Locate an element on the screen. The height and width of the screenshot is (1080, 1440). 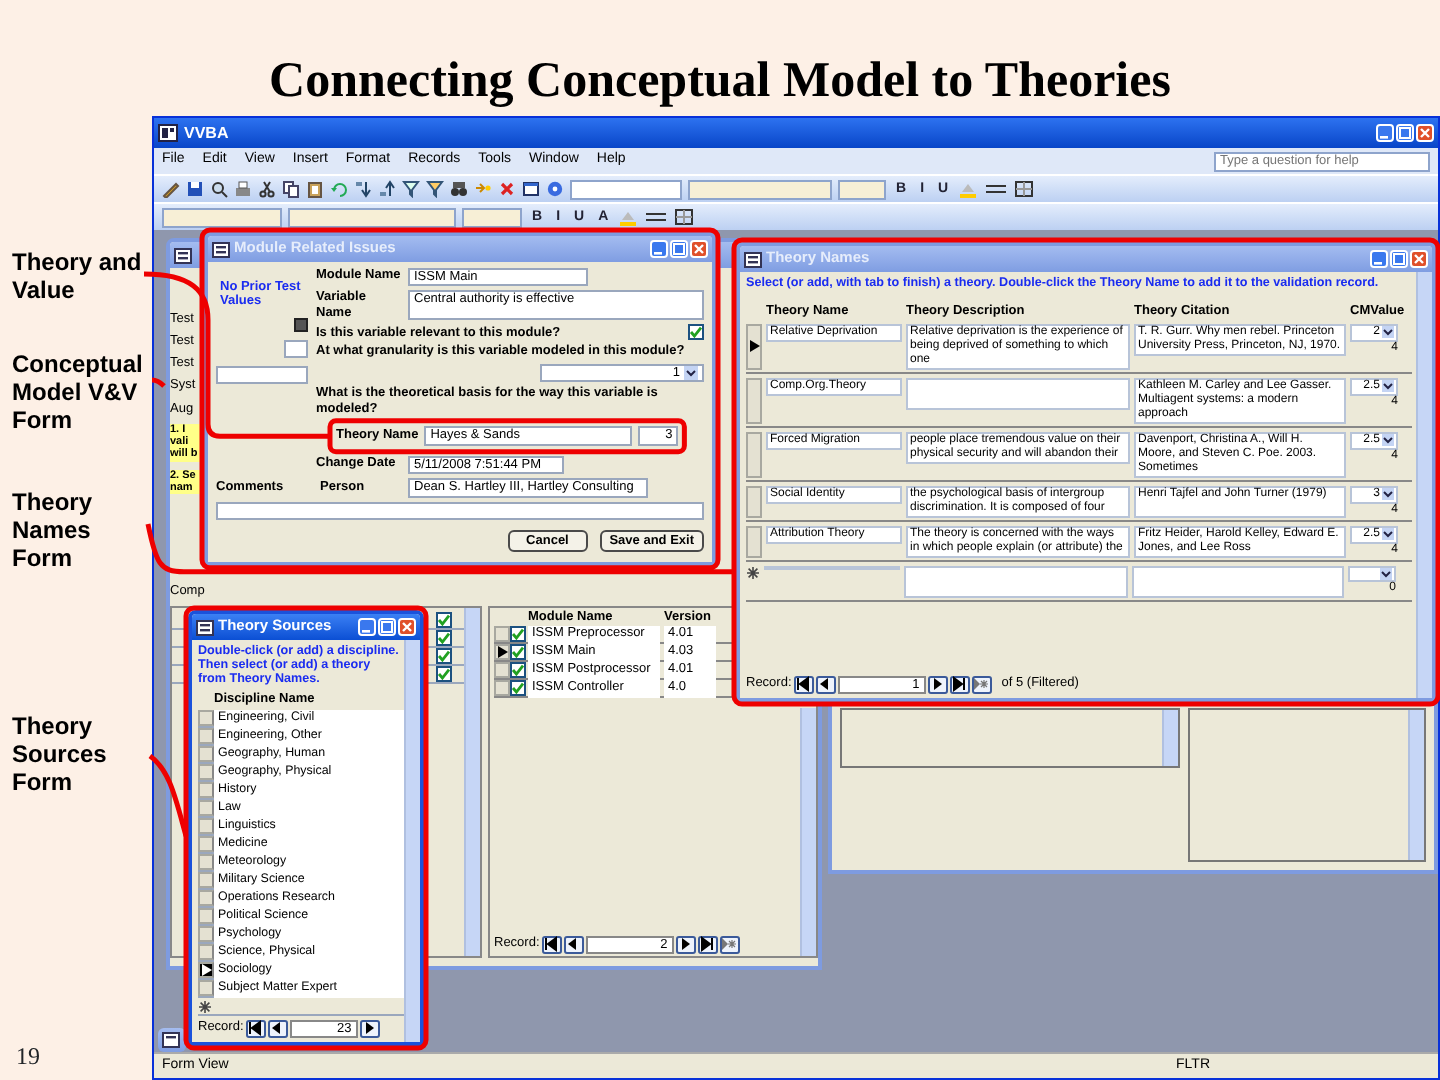
printer-icon is located at coordinates (243, 189).